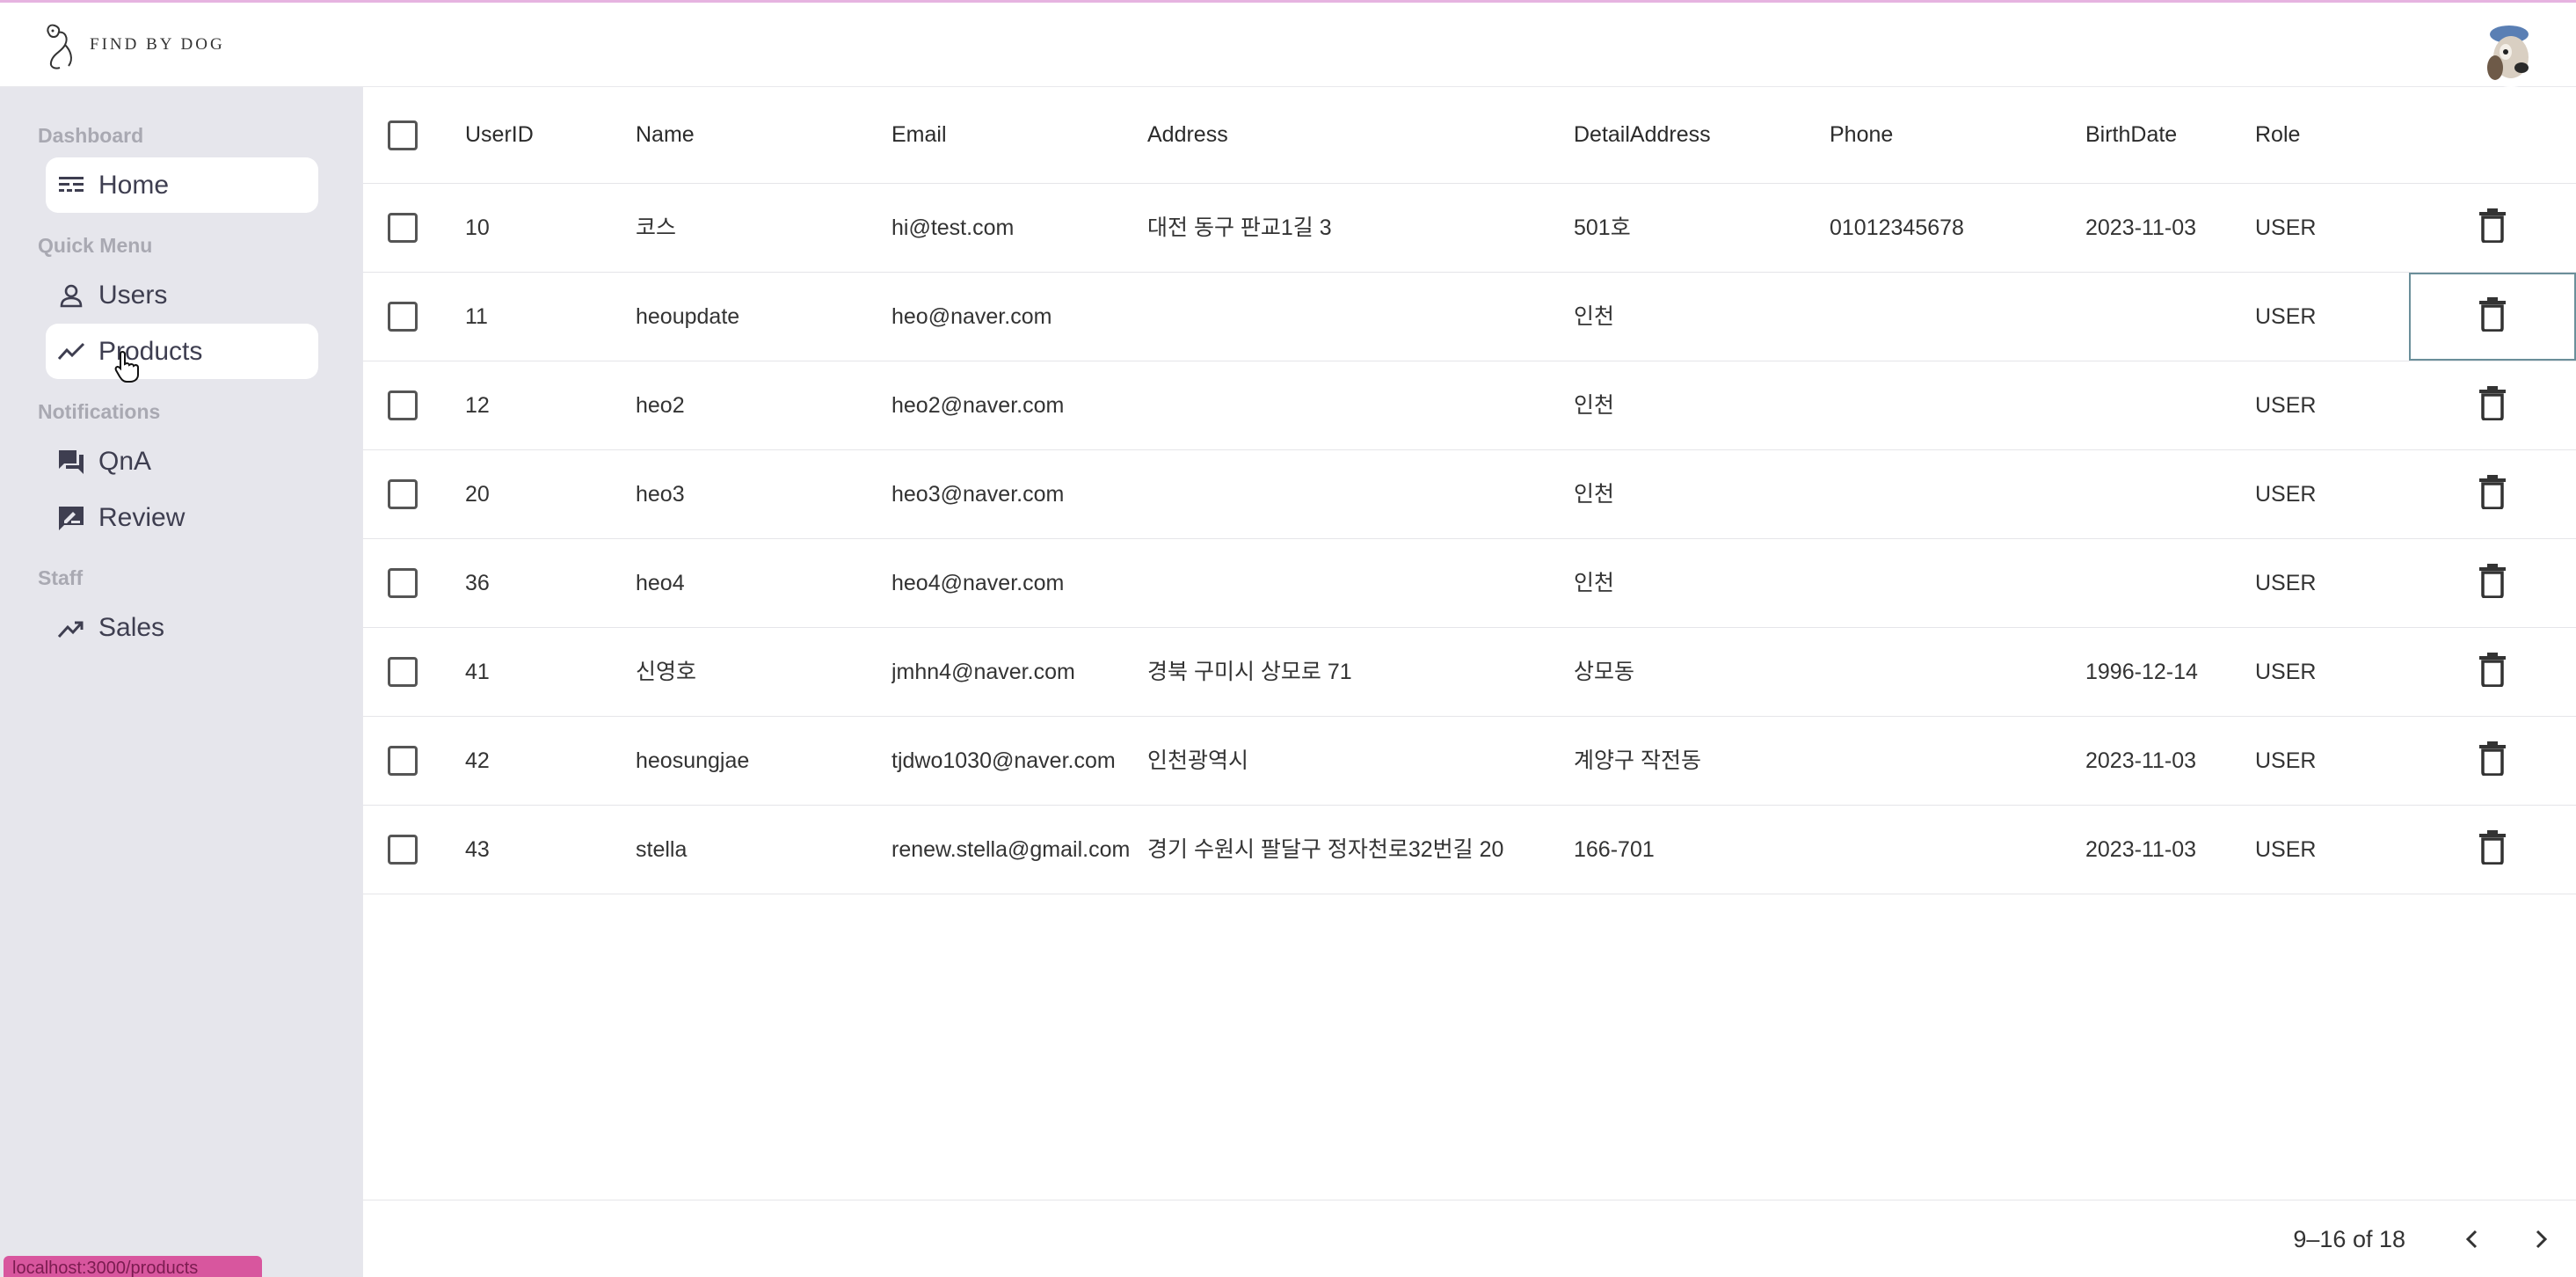  What do you see at coordinates (662, 849) in the screenshot?
I see `cell-name-text: stella` at bounding box center [662, 849].